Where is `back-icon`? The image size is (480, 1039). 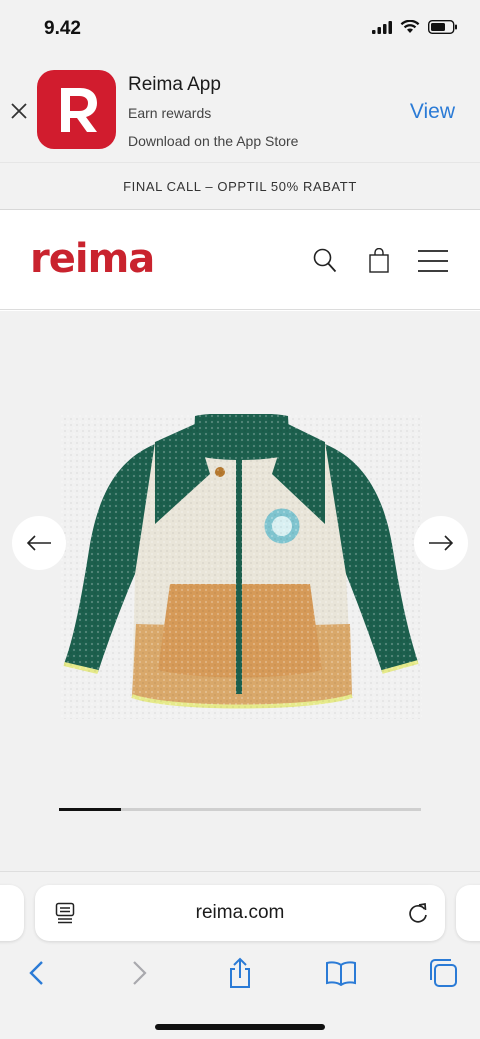 back-icon is located at coordinates (36, 973).